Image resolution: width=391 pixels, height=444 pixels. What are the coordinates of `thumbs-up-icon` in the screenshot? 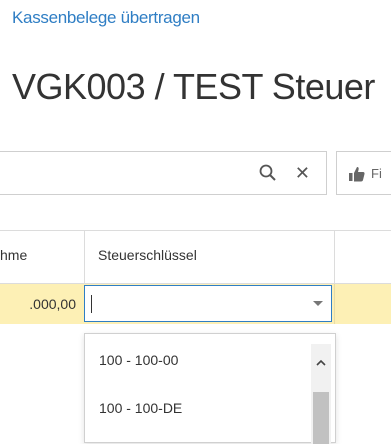 It's located at (357, 174).